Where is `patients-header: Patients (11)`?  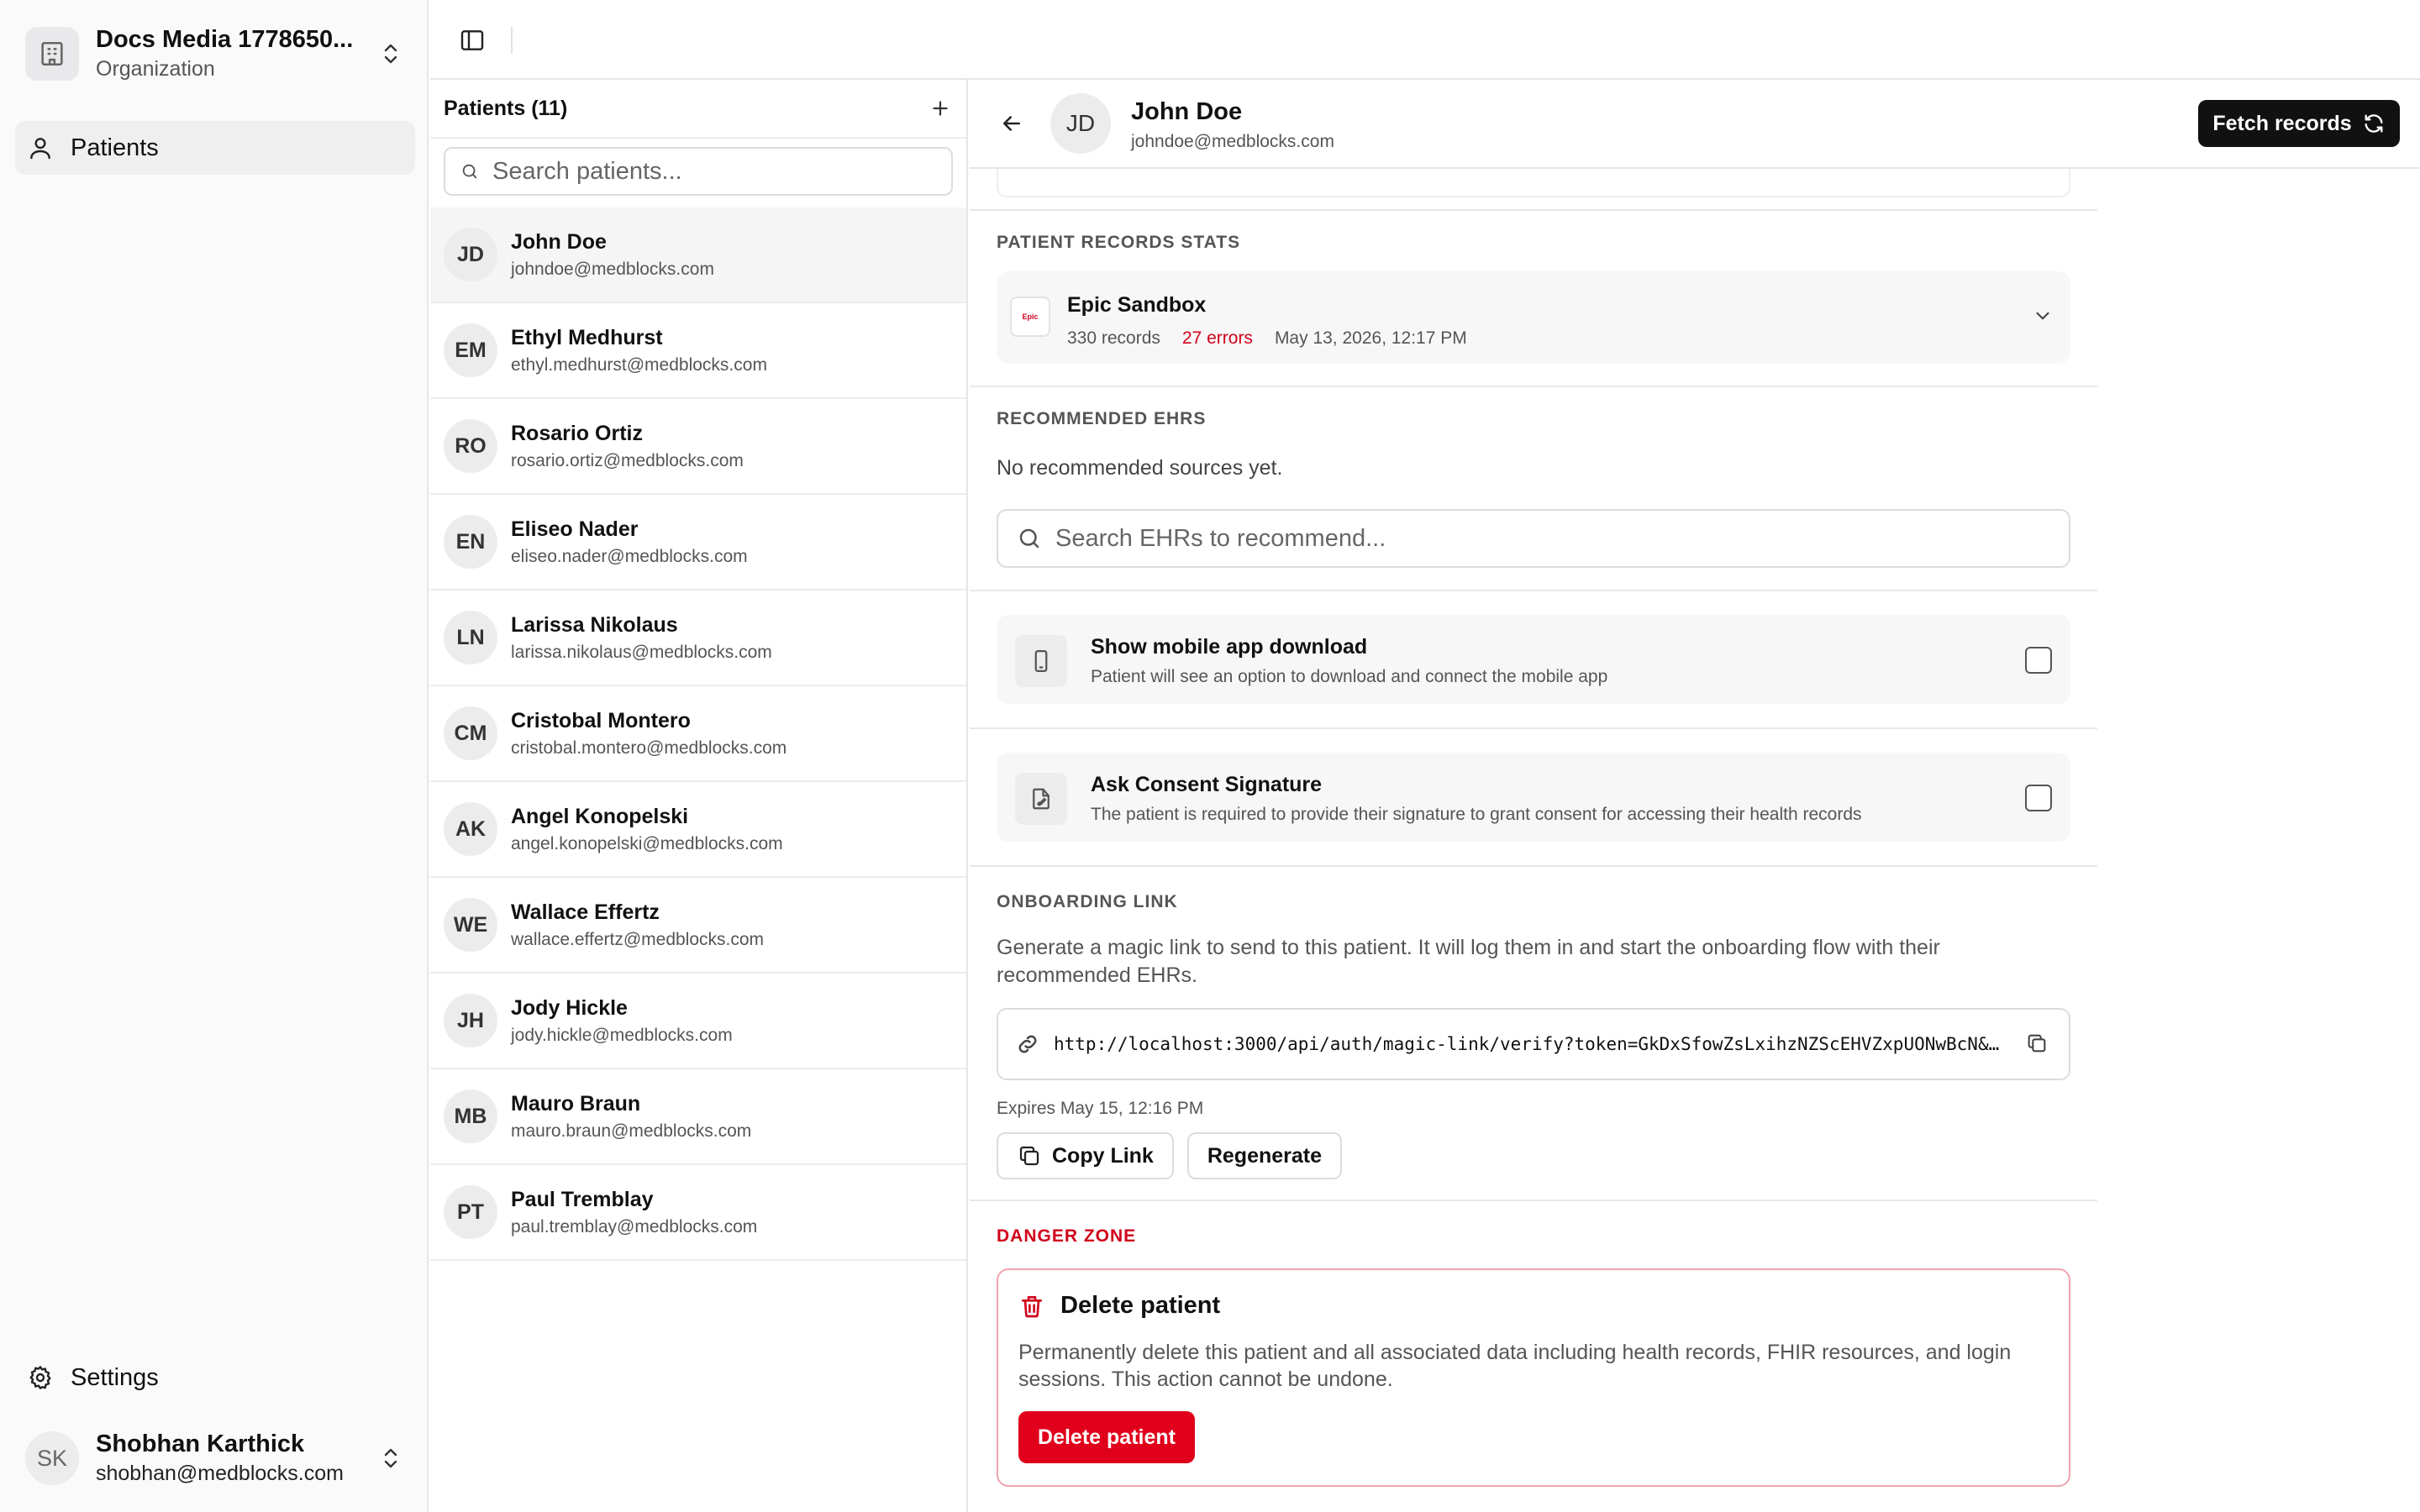 patients-header: Patients (11) is located at coordinates (698, 109).